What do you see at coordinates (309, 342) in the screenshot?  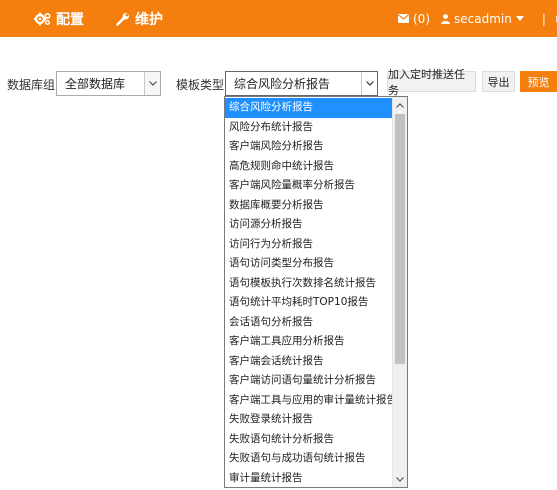 I see `dropdown-option: 客户端工具应用分析报告` at bounding box center [309, 342].